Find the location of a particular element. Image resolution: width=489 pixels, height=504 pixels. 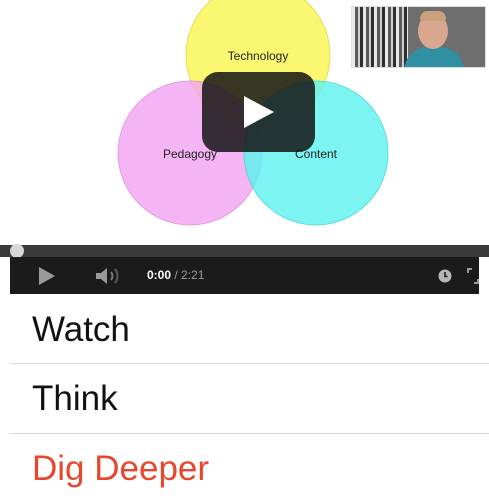

player-controls: 0:00 / 2:21 is located at coordinates (244, 275).